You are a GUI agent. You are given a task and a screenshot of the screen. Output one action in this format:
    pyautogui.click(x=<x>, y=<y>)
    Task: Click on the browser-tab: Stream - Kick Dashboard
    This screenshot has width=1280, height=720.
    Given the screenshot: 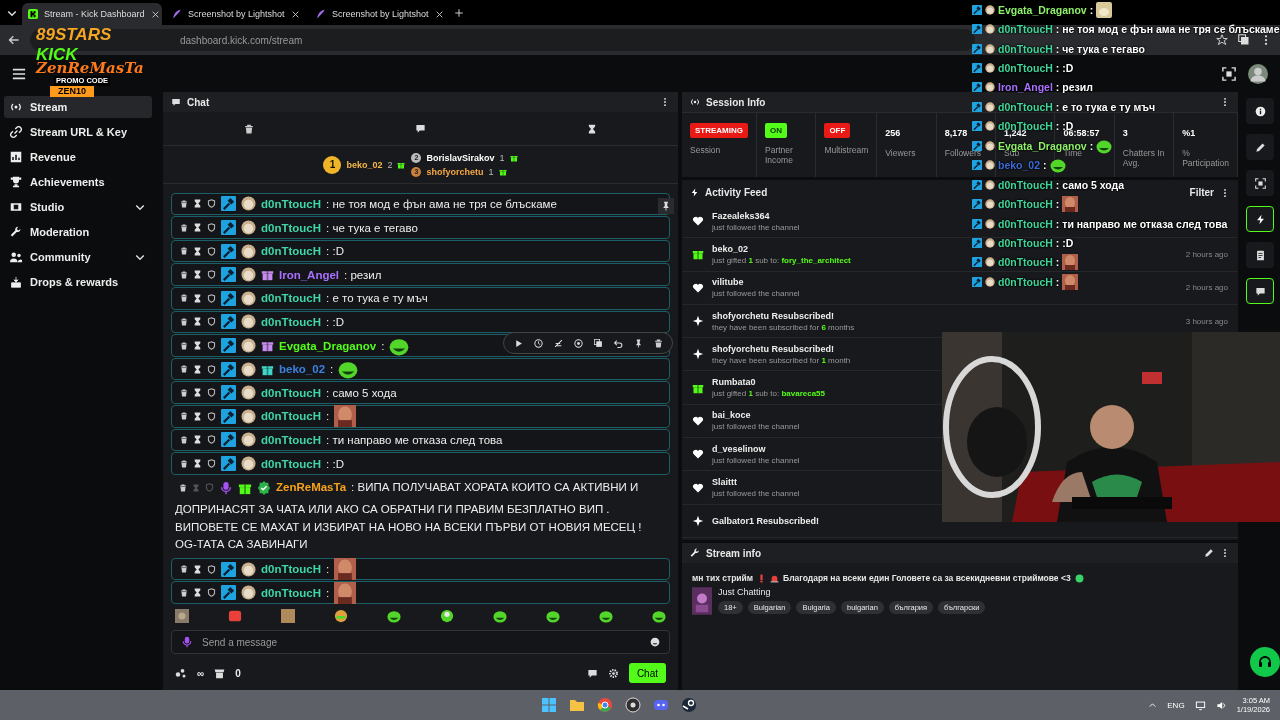 What is the action you would take?
    pyautogui.click(x=92, y=14)
    